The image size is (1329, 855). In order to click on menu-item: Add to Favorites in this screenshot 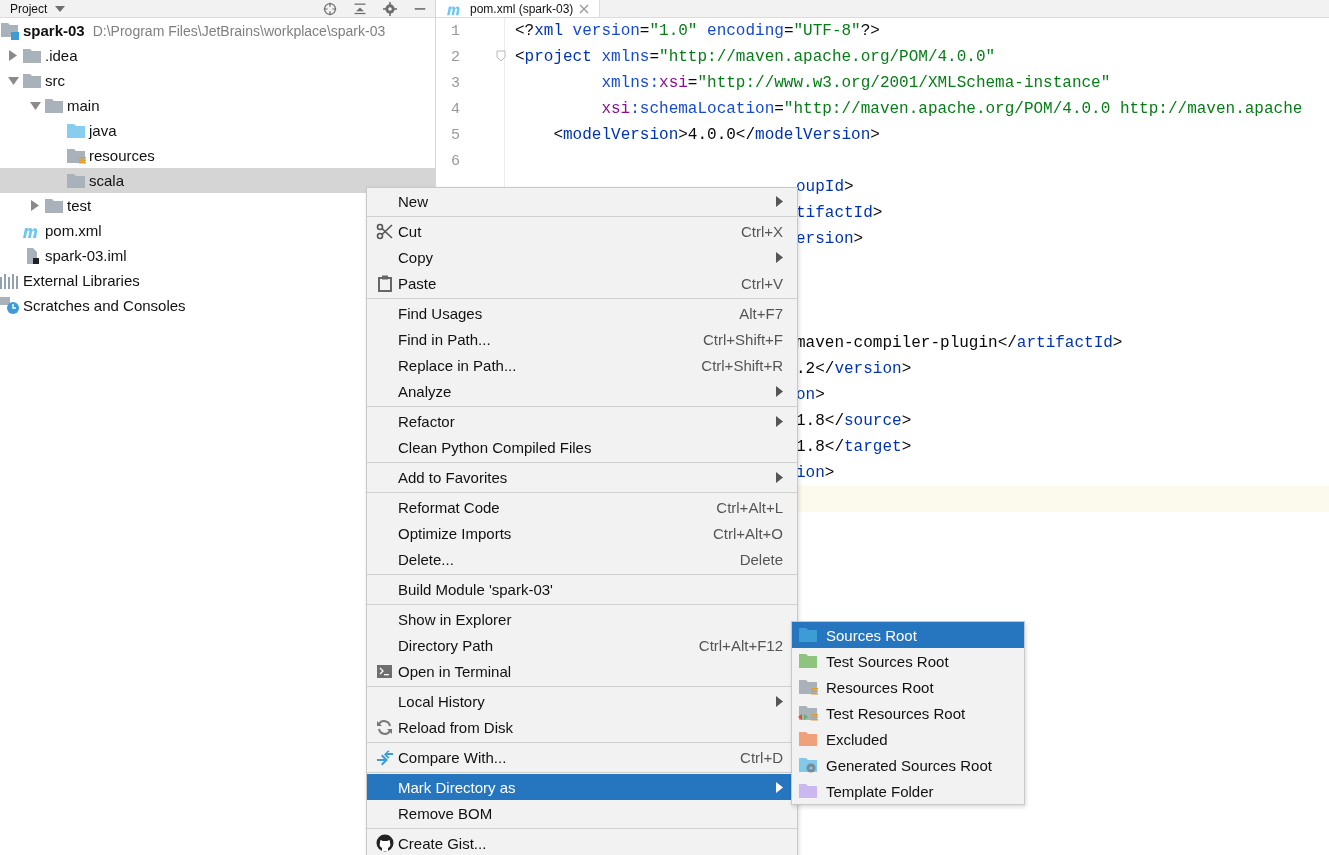, I will do `click(582, 477)`.